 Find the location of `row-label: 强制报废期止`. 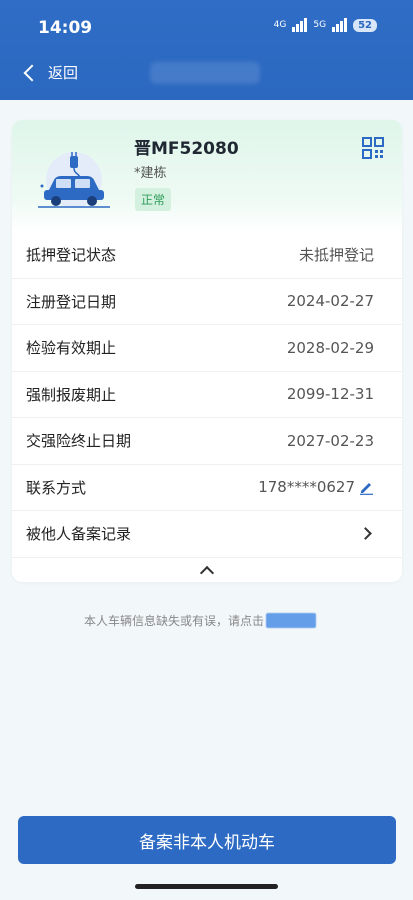

row-label: 强制报废期止 is located at coordinates (71, 394).